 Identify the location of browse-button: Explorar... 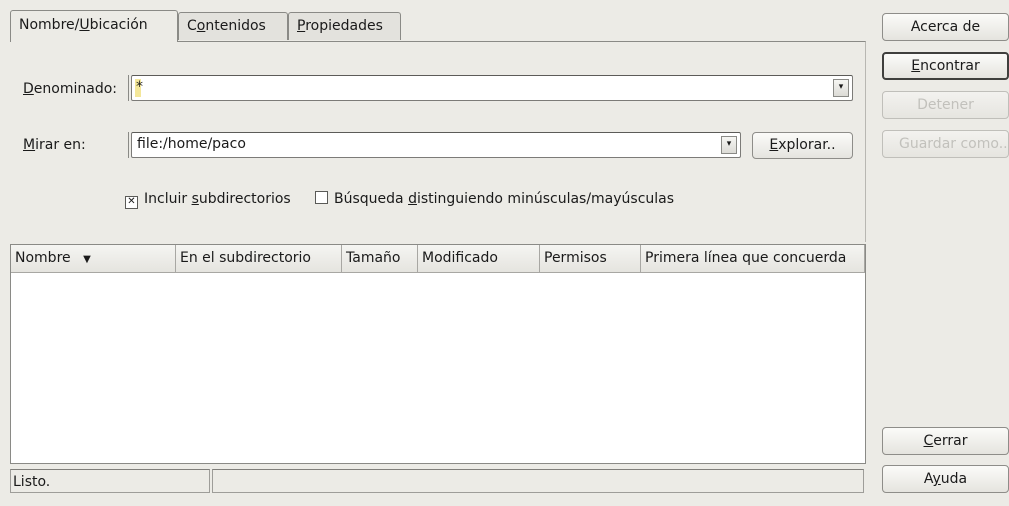
(802, 145).